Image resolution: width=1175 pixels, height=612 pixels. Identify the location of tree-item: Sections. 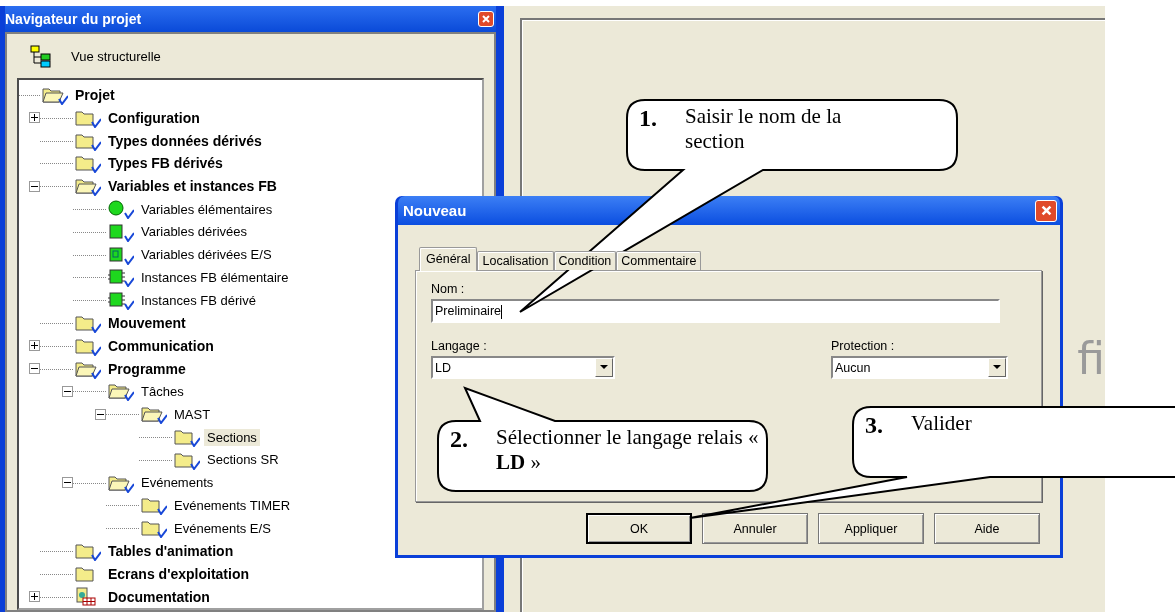
(232, 437).